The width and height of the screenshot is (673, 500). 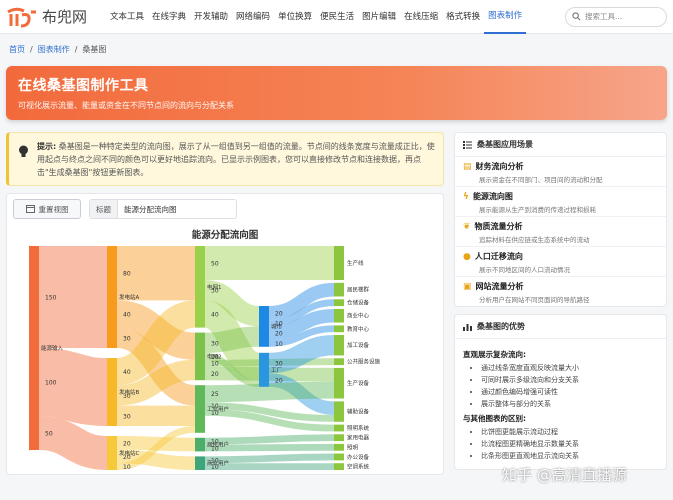 I want to click on nav-item-unit-convert: 单位换算, so click(x=295, y=17).